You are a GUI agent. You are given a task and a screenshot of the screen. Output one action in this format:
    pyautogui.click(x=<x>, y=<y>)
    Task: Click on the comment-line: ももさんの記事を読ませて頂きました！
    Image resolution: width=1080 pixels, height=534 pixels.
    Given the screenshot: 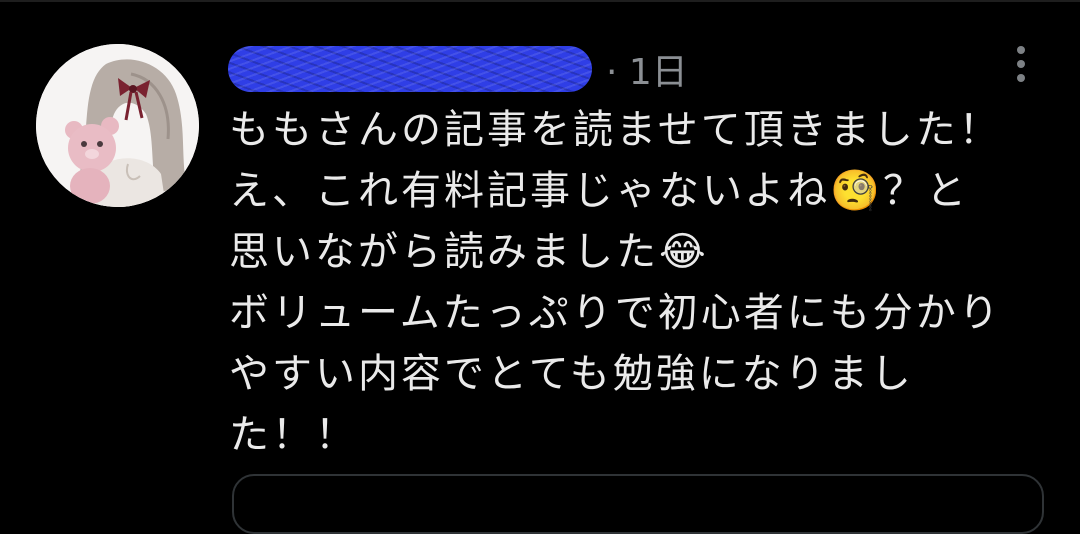 What is the action you would take?
    pyautogui.click(x=615, y=130)
    